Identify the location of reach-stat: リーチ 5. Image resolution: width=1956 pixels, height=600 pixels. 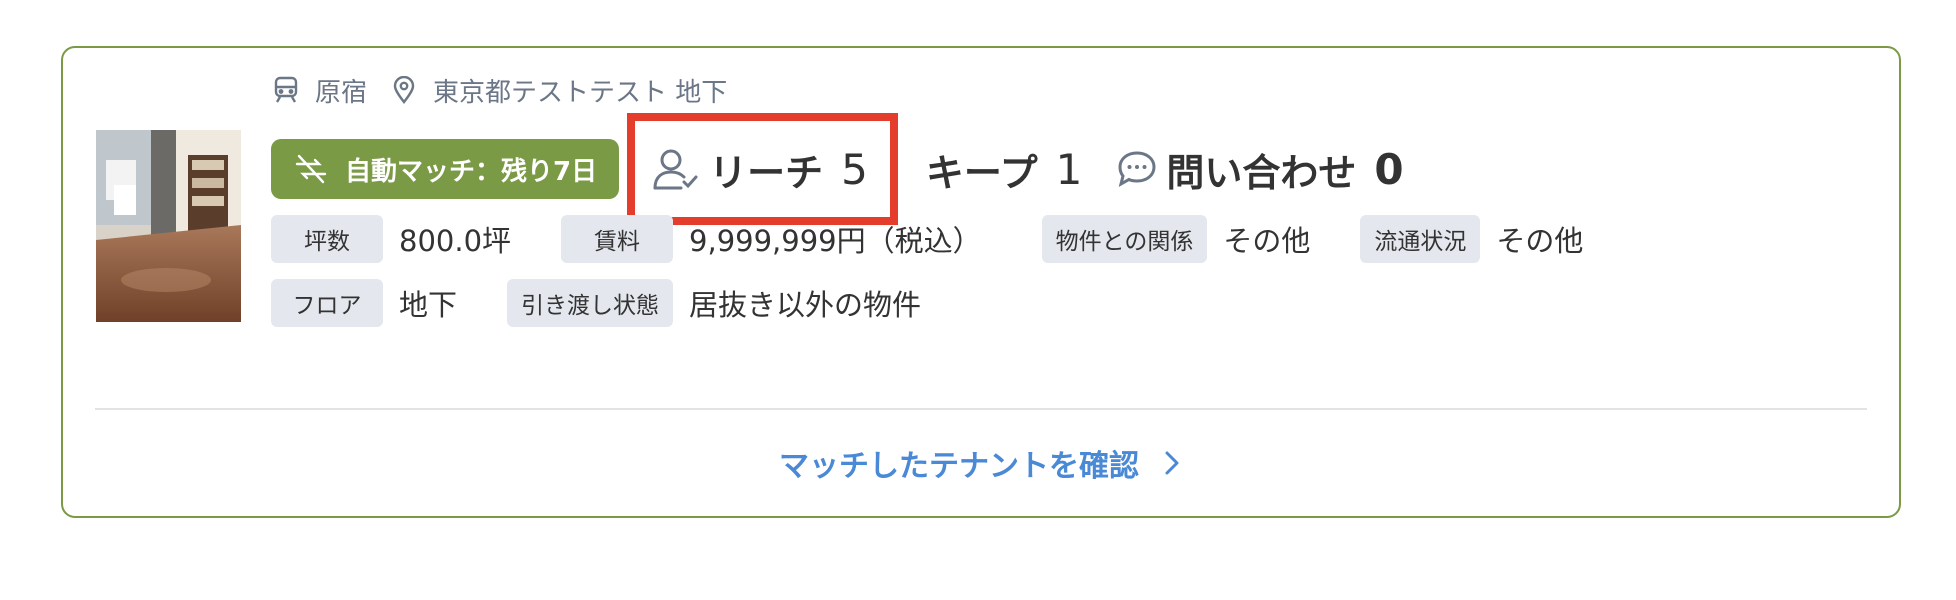
(762, 169).